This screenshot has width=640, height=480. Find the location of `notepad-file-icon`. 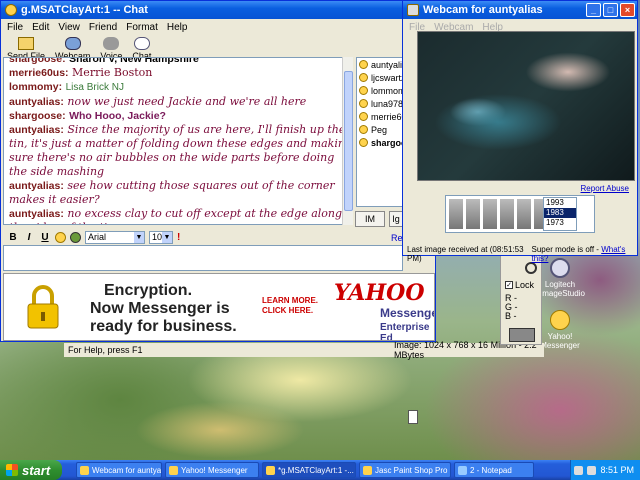

notepad-file-icon is located at coordinates (413, 417).